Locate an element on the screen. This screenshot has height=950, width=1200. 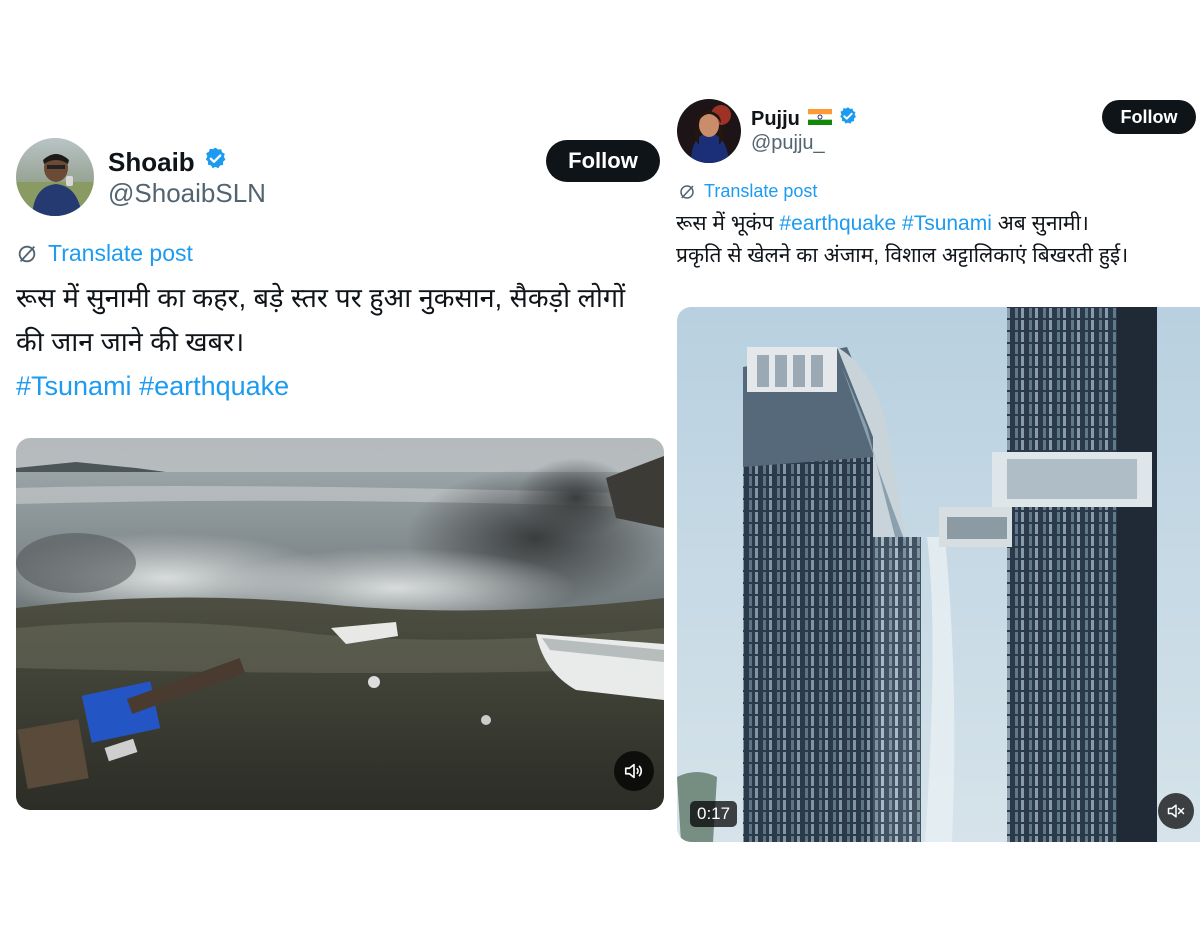
author-name: Pujju is located at coordinates (775, 119).